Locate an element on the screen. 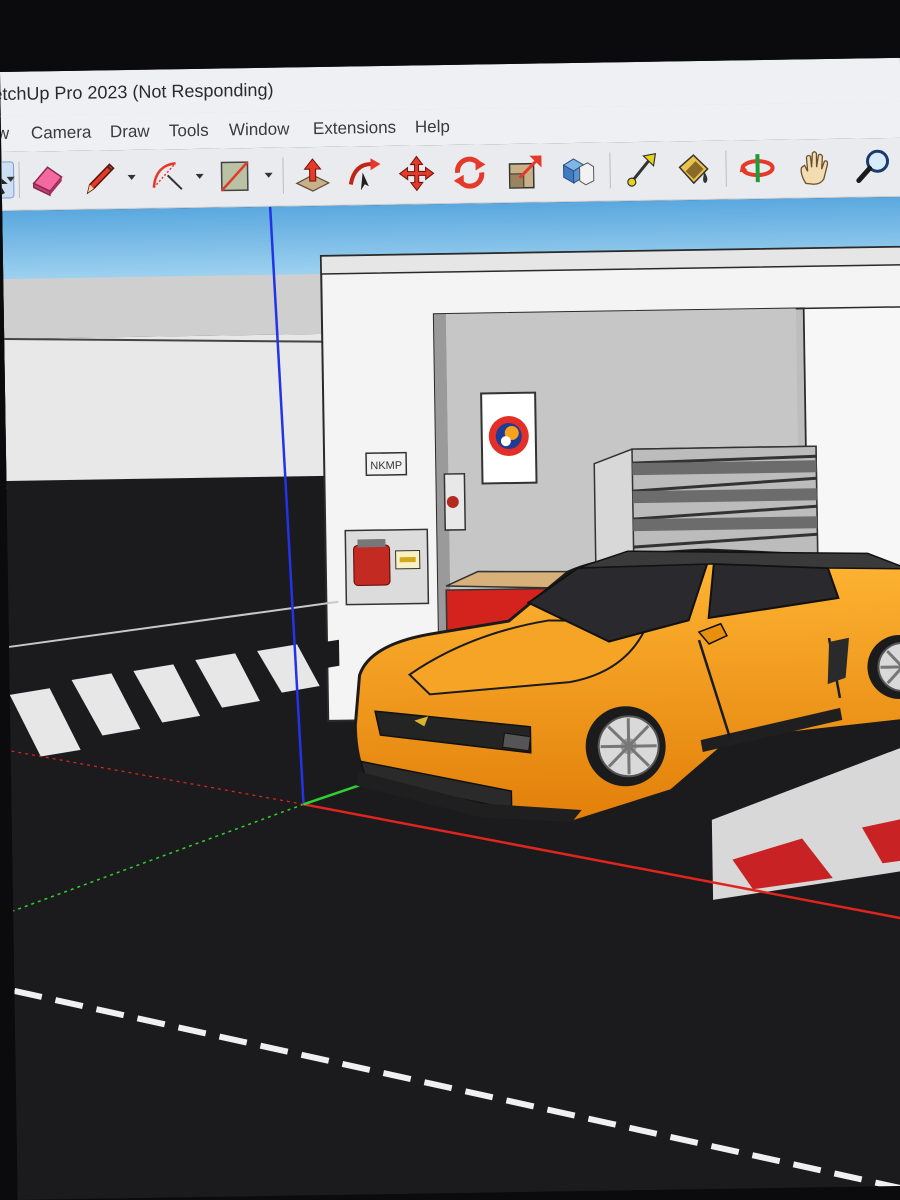 This screenshot has width=900, height=1200. follow-me-tool-button is located at coordinates (364, 174).